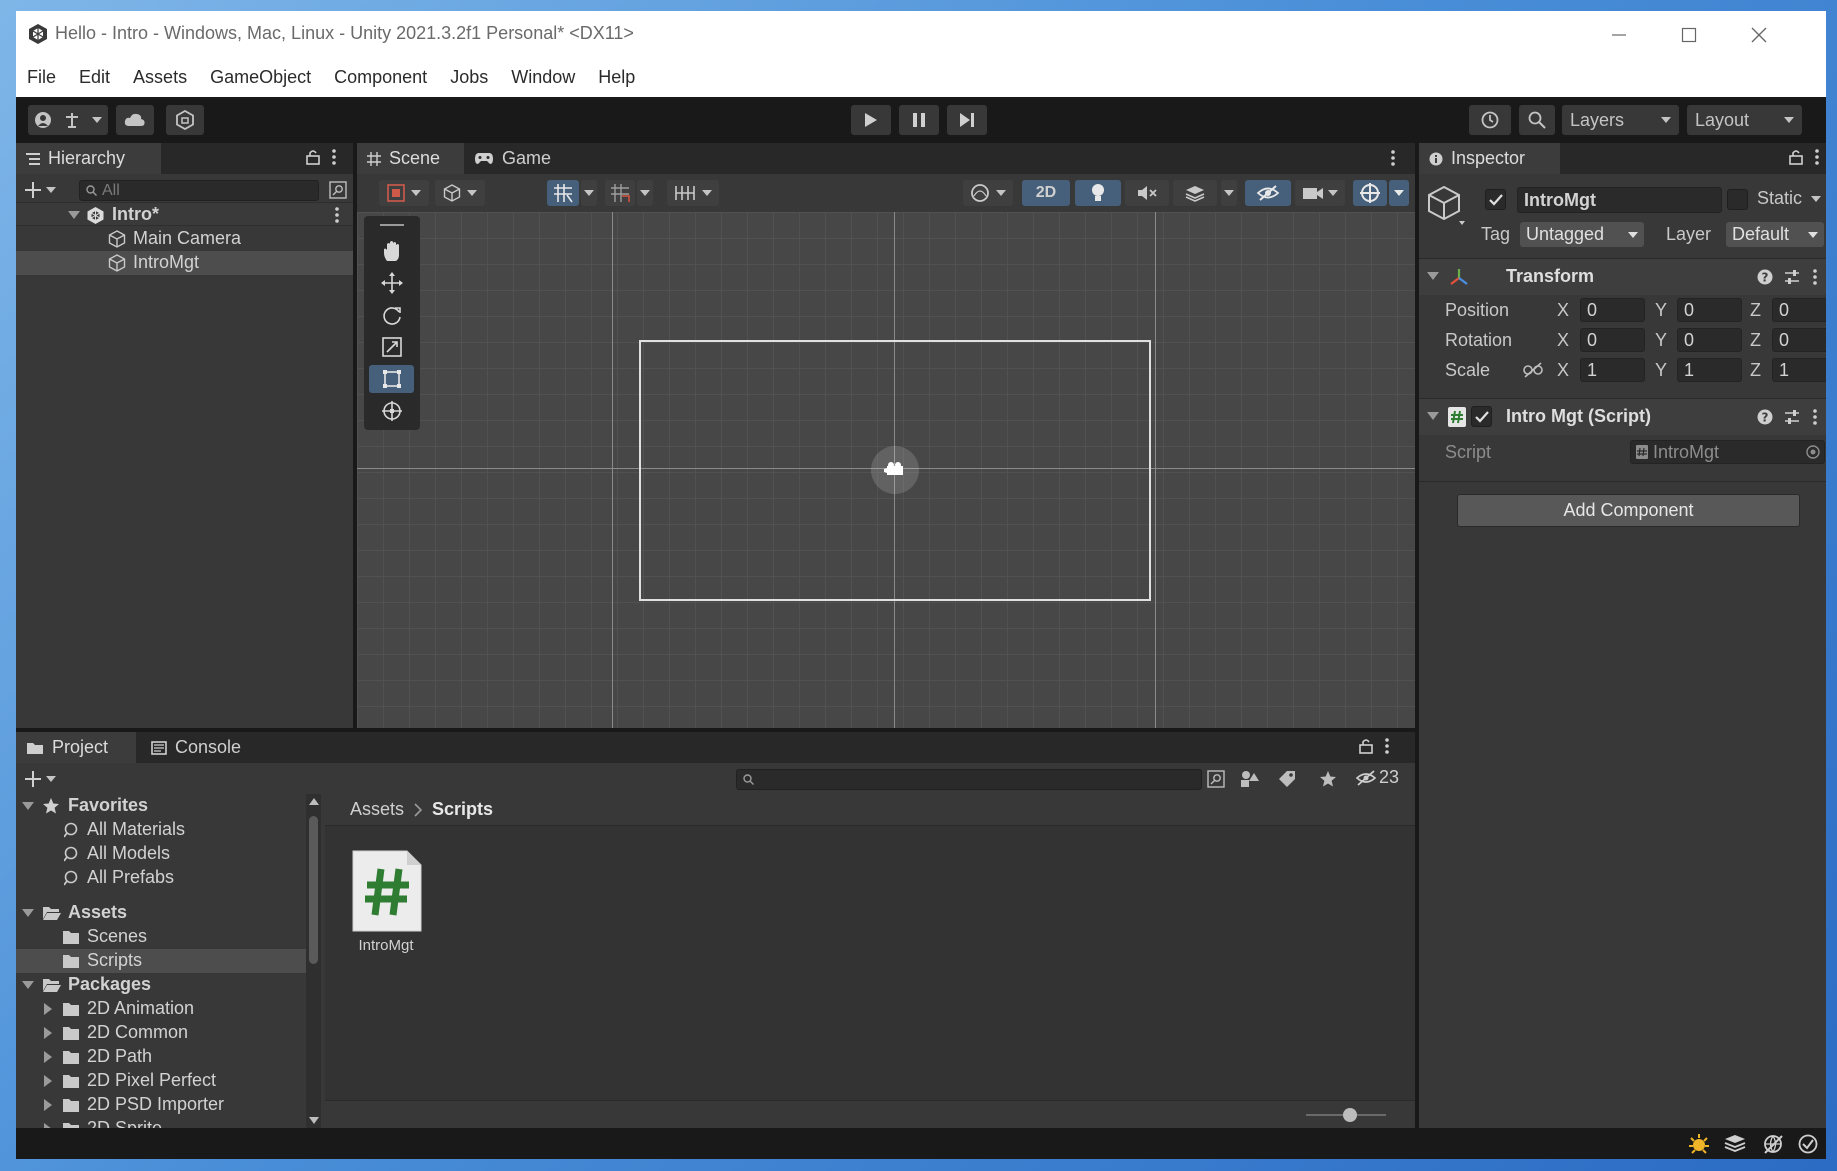 The image size is (1837, 1171). I want to click on lighting-toggle, so click(1098, 193).